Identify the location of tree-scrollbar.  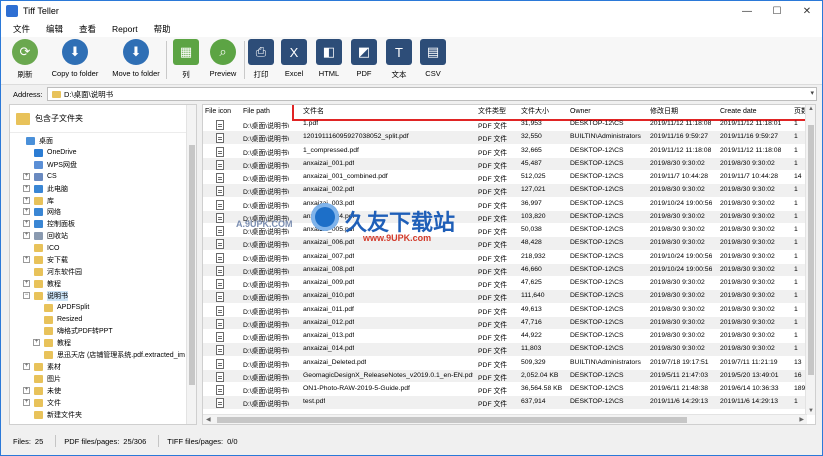
(191, 264).